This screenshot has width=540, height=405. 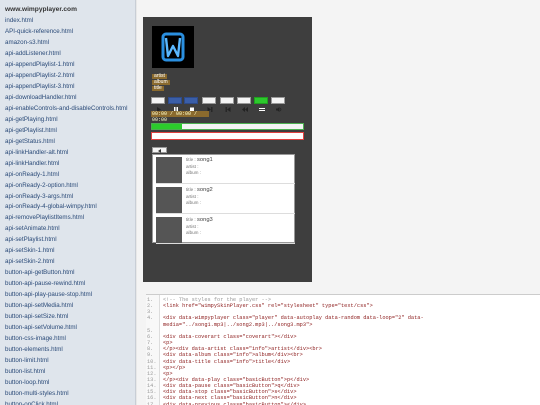 I want to click on volume-bar, so click(x=227, y=136).